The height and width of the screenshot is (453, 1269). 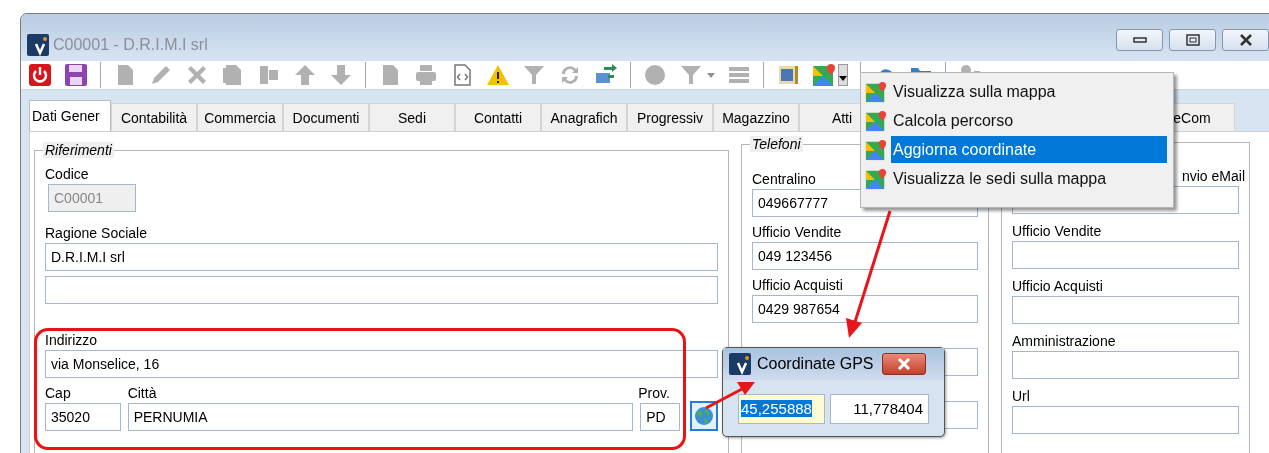 I want to click on menu-item: Visualizza le sedi sulla mappa, so click(x=1029, y=178).